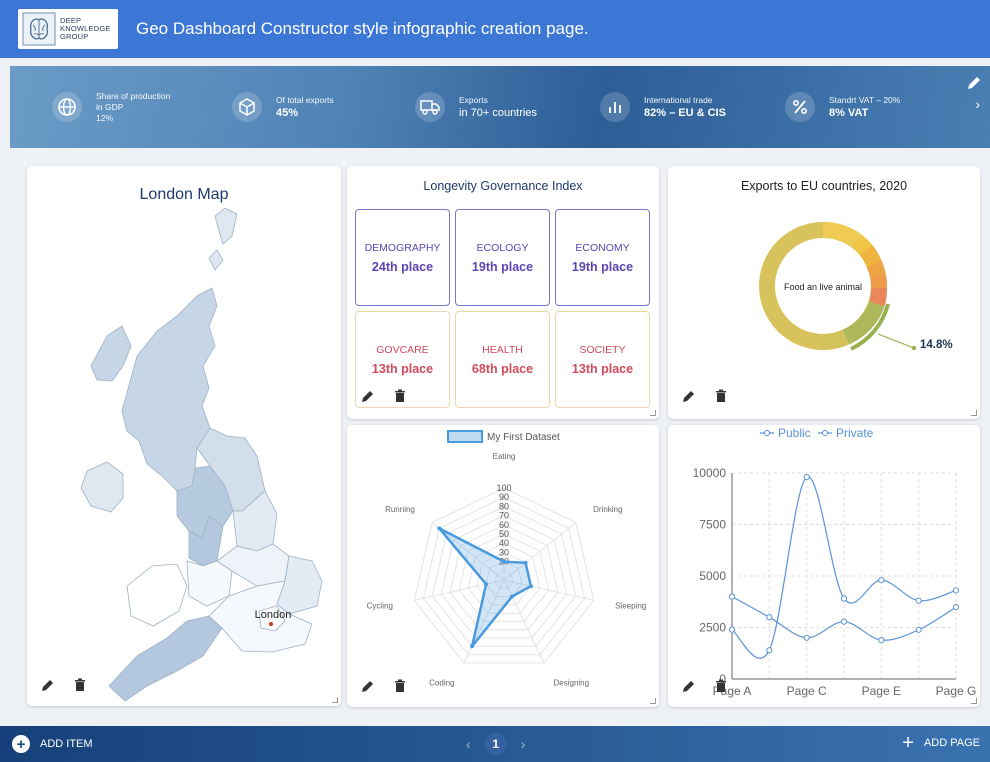 Image resolution: width=990 pixels, height=762 pixels. What do you see at coordinates (402, 257) in the screenshot?
I see `index-cell-demography: DEMOGRAPHY 24th place` at bounding box center [402, 257].